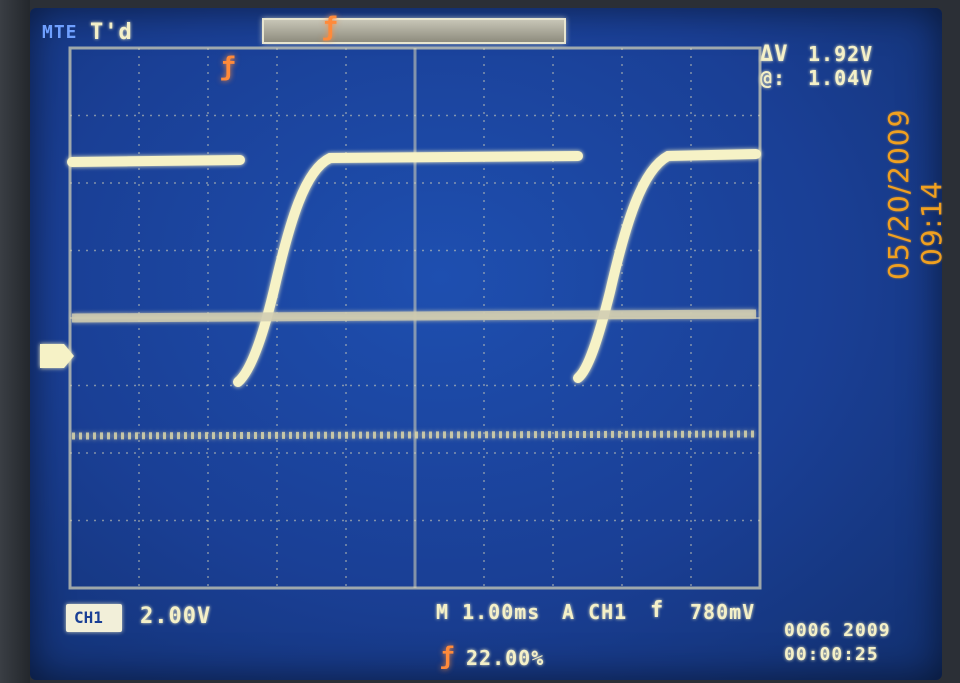  Describe the element at coordinates (837, 630) in the screenshot. I see `status-counter-1: 0006 2009` at that location.